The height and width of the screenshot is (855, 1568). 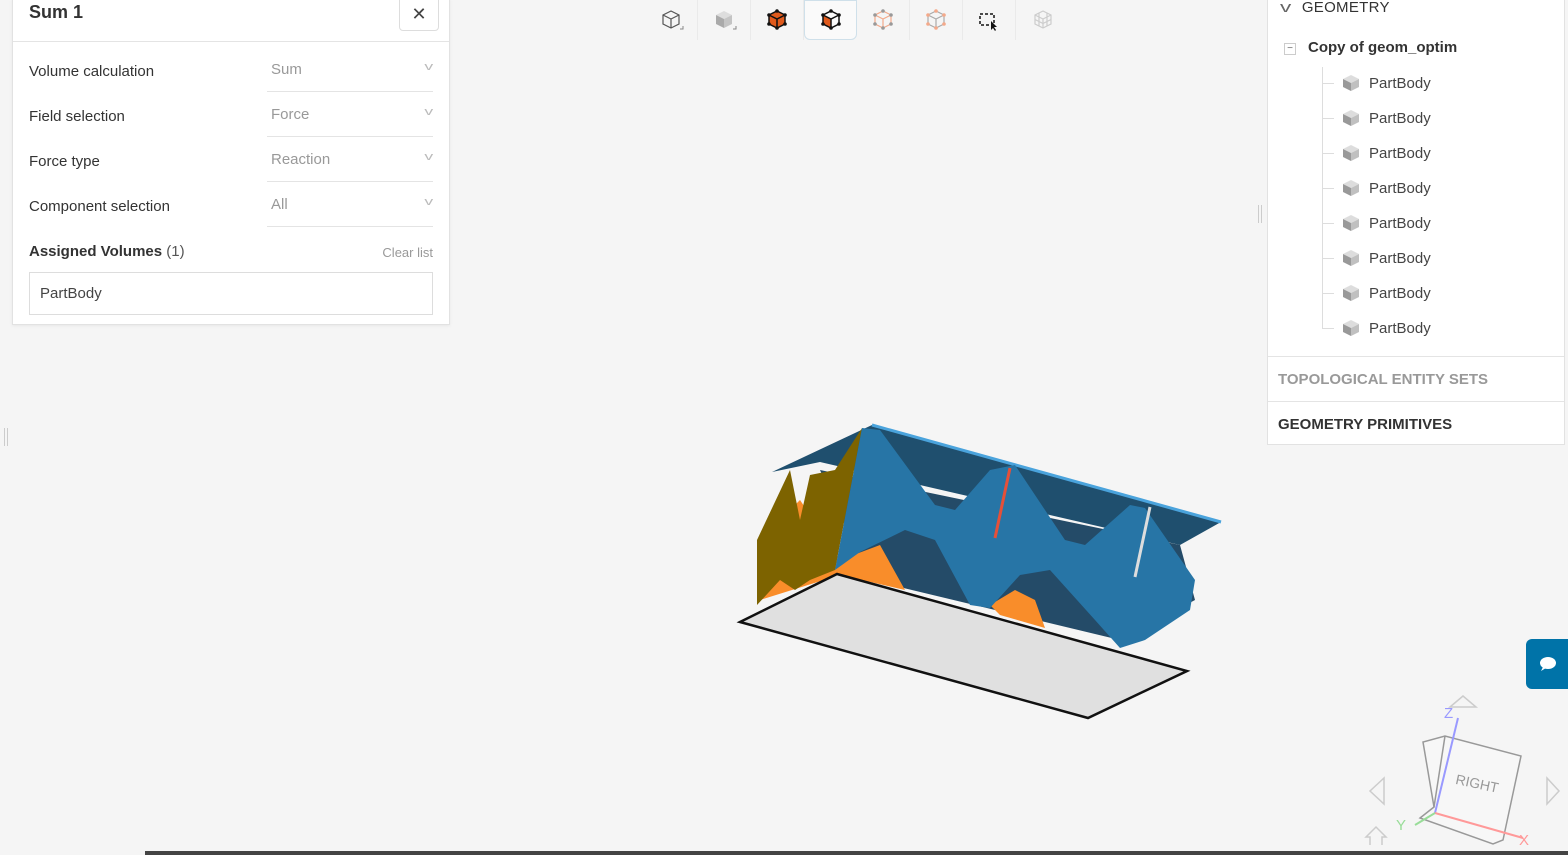 I want to click on z-axis-label: Z, so click(x=1448, y=713).